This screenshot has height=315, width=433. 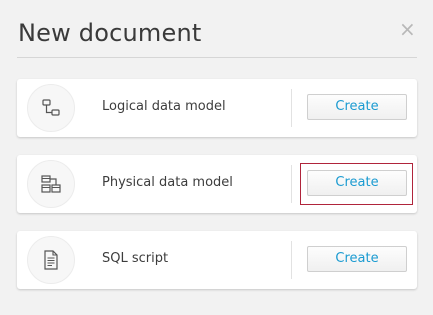 What do you see at coordinates (357, 107) in the screenshot?
I see `create-logical-data-model-button: Create` at bounding box center [357, 107].